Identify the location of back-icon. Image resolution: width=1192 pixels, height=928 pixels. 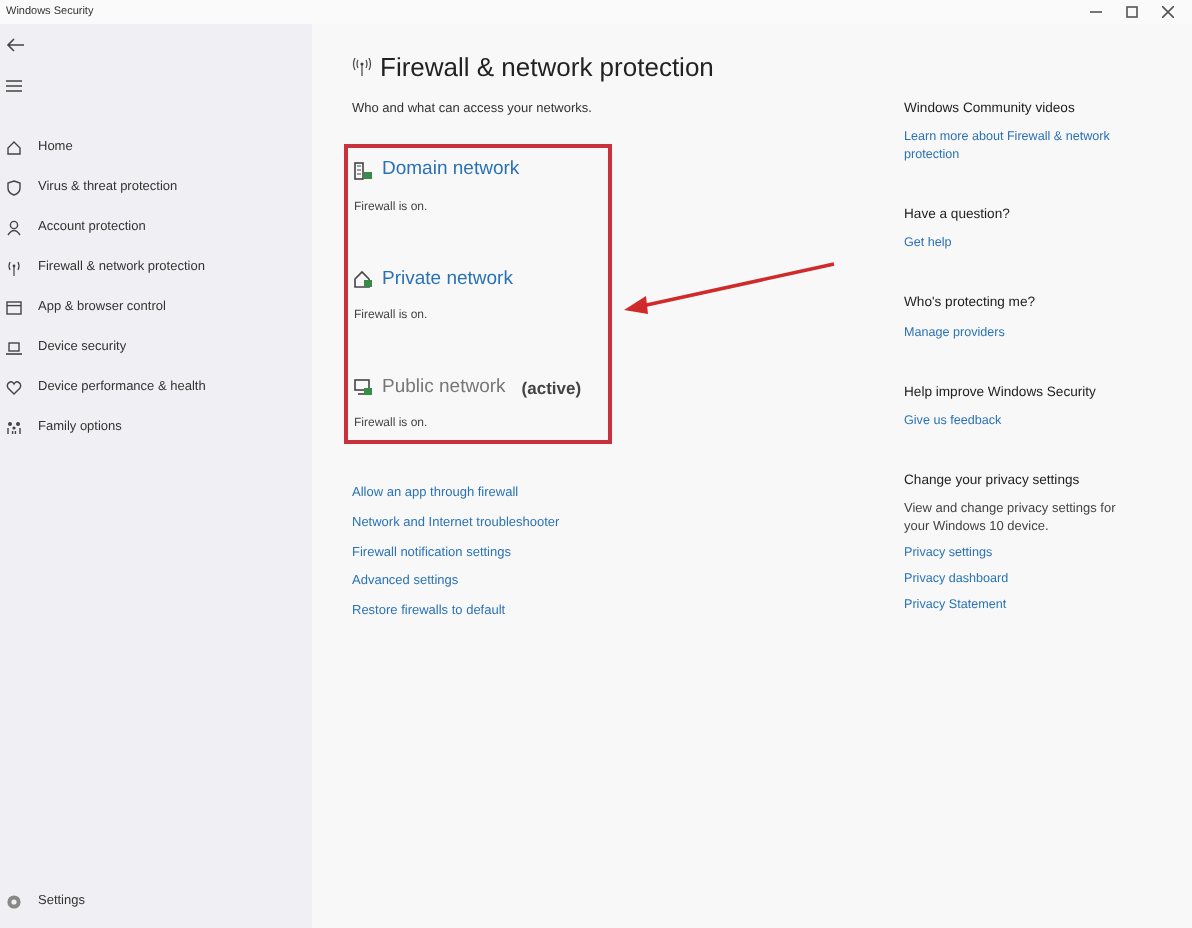
(15, 45).